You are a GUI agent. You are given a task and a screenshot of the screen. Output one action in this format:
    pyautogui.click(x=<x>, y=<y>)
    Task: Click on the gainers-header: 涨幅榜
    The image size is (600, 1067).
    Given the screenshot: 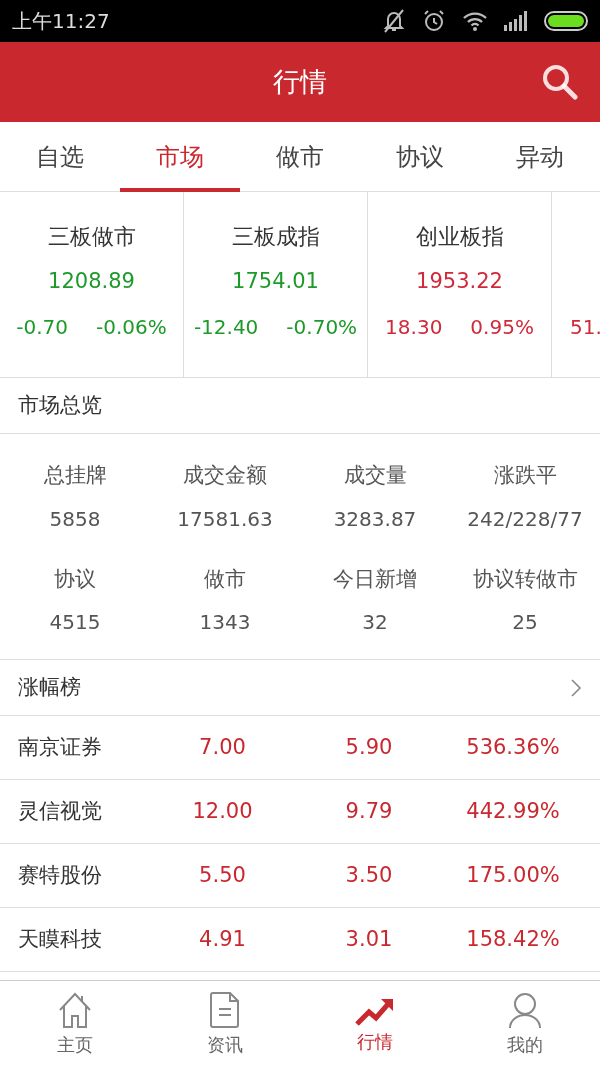 What is the action you would take?
    pyautogui.click(x=300, y=688)
    